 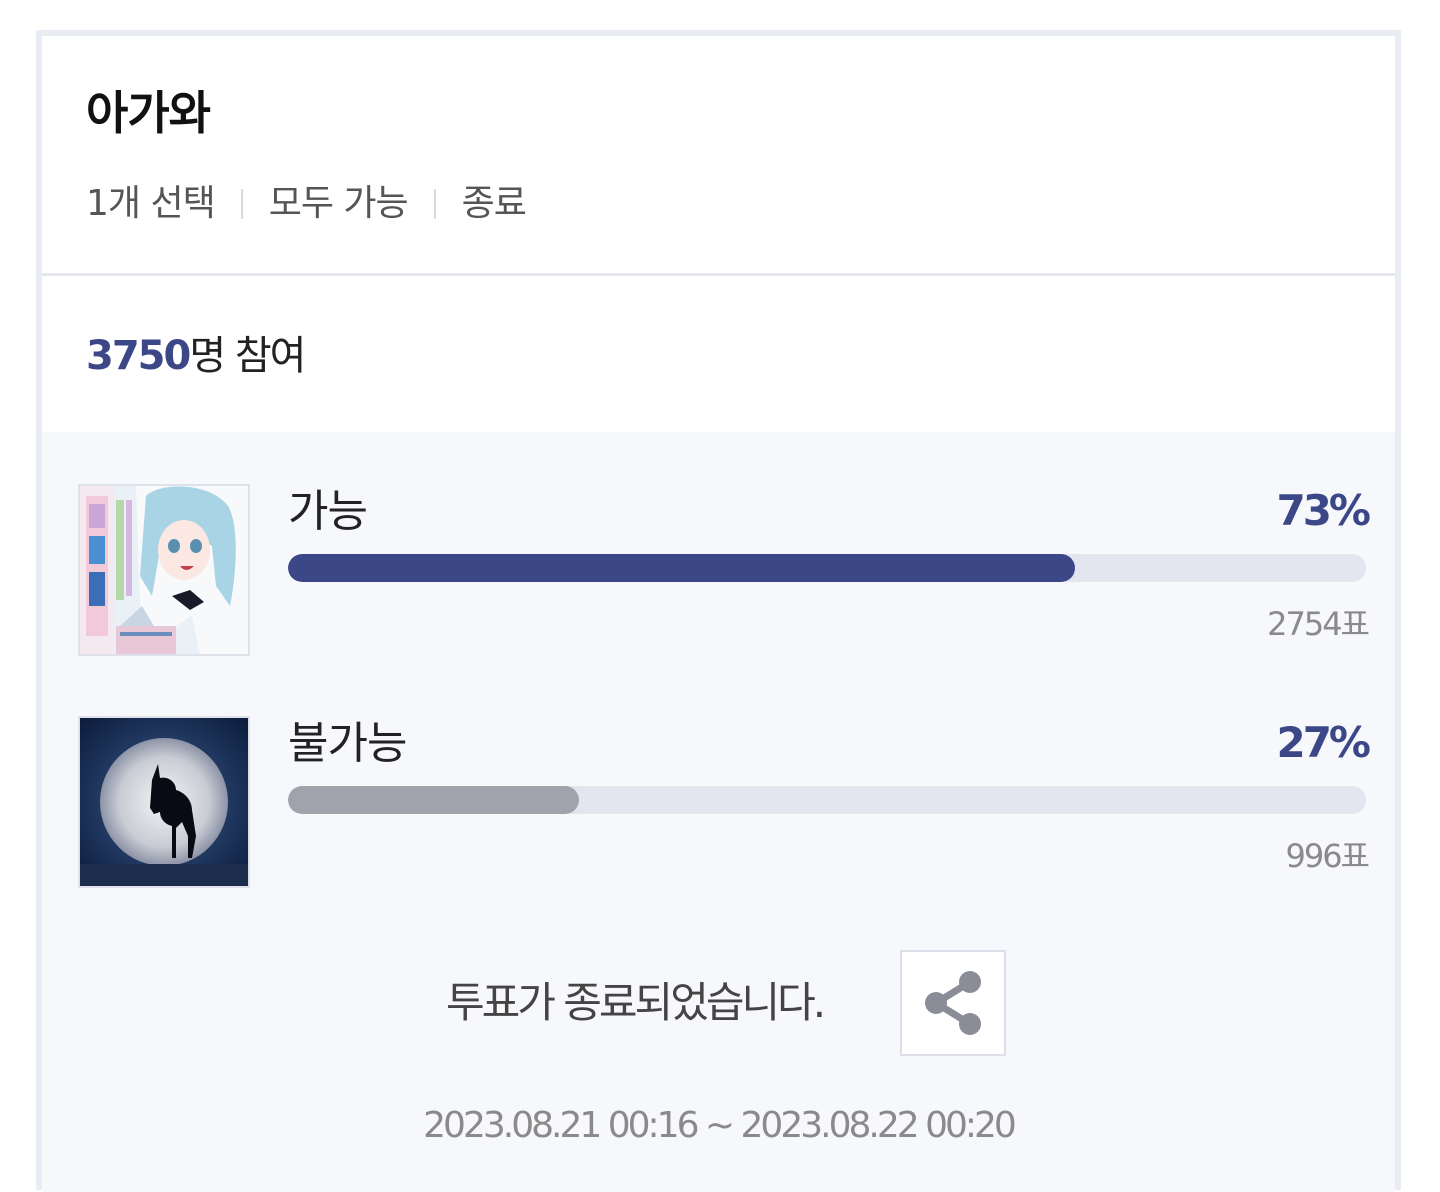 I want to click on poll-period: 2023.08.21 00:16 ~ 2023.08.22 00:20, so click(x=720, y=1125).